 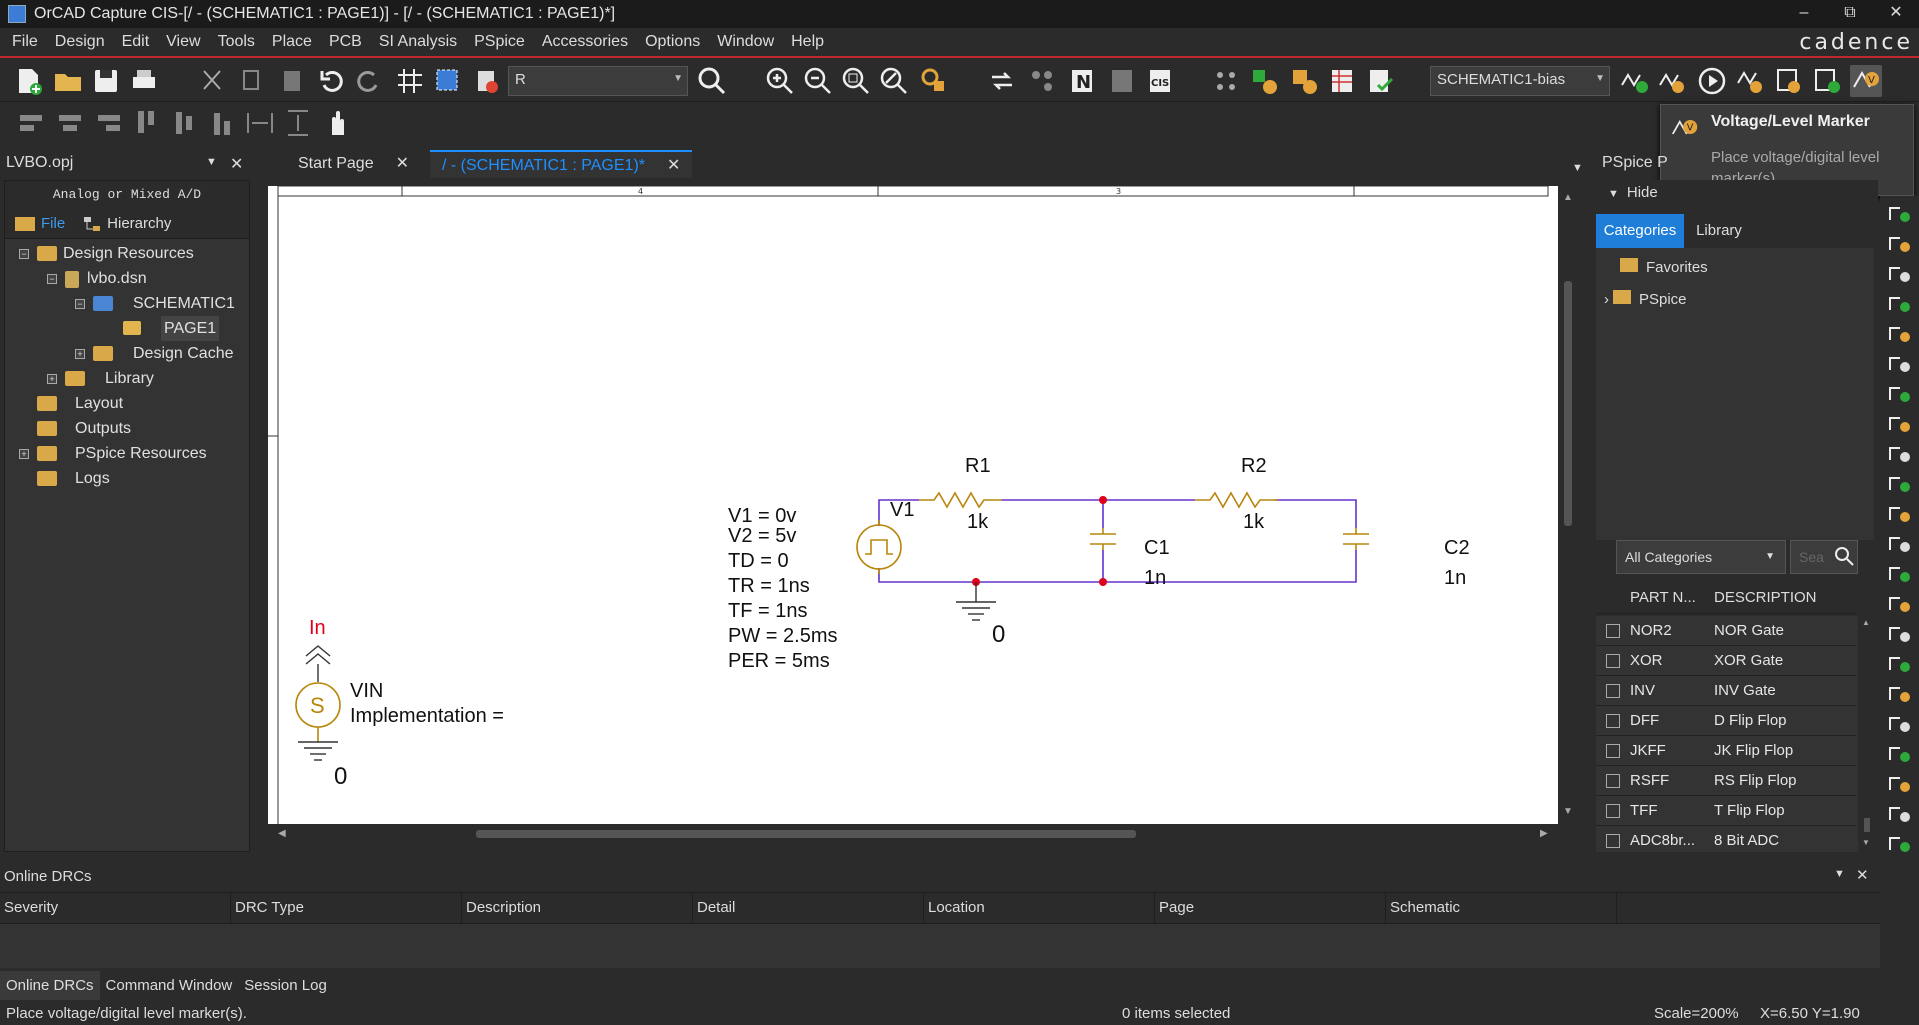 I want to click on capacitor-c1, so click(x=1103, y=539).